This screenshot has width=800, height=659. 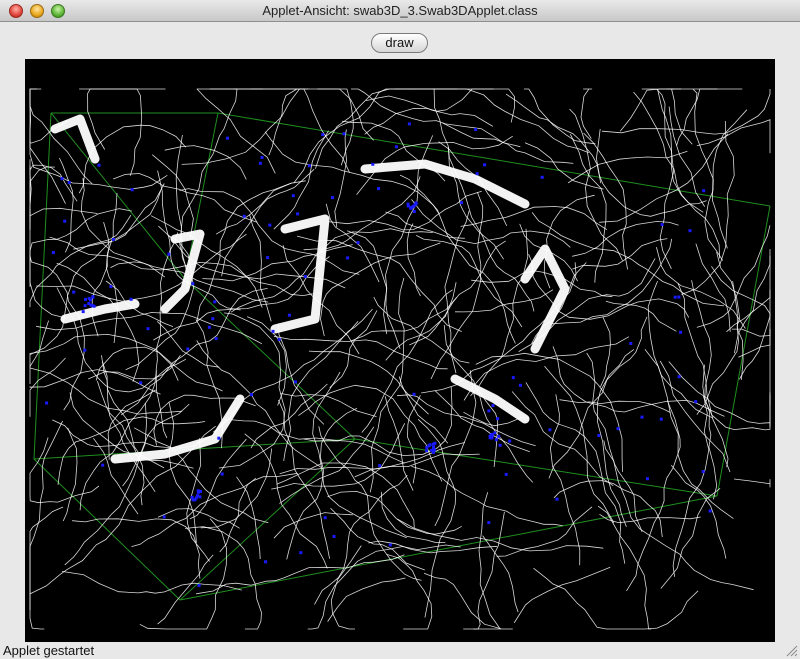 I want to click on applet-toolbar: draw, so click(x=400, y=40).